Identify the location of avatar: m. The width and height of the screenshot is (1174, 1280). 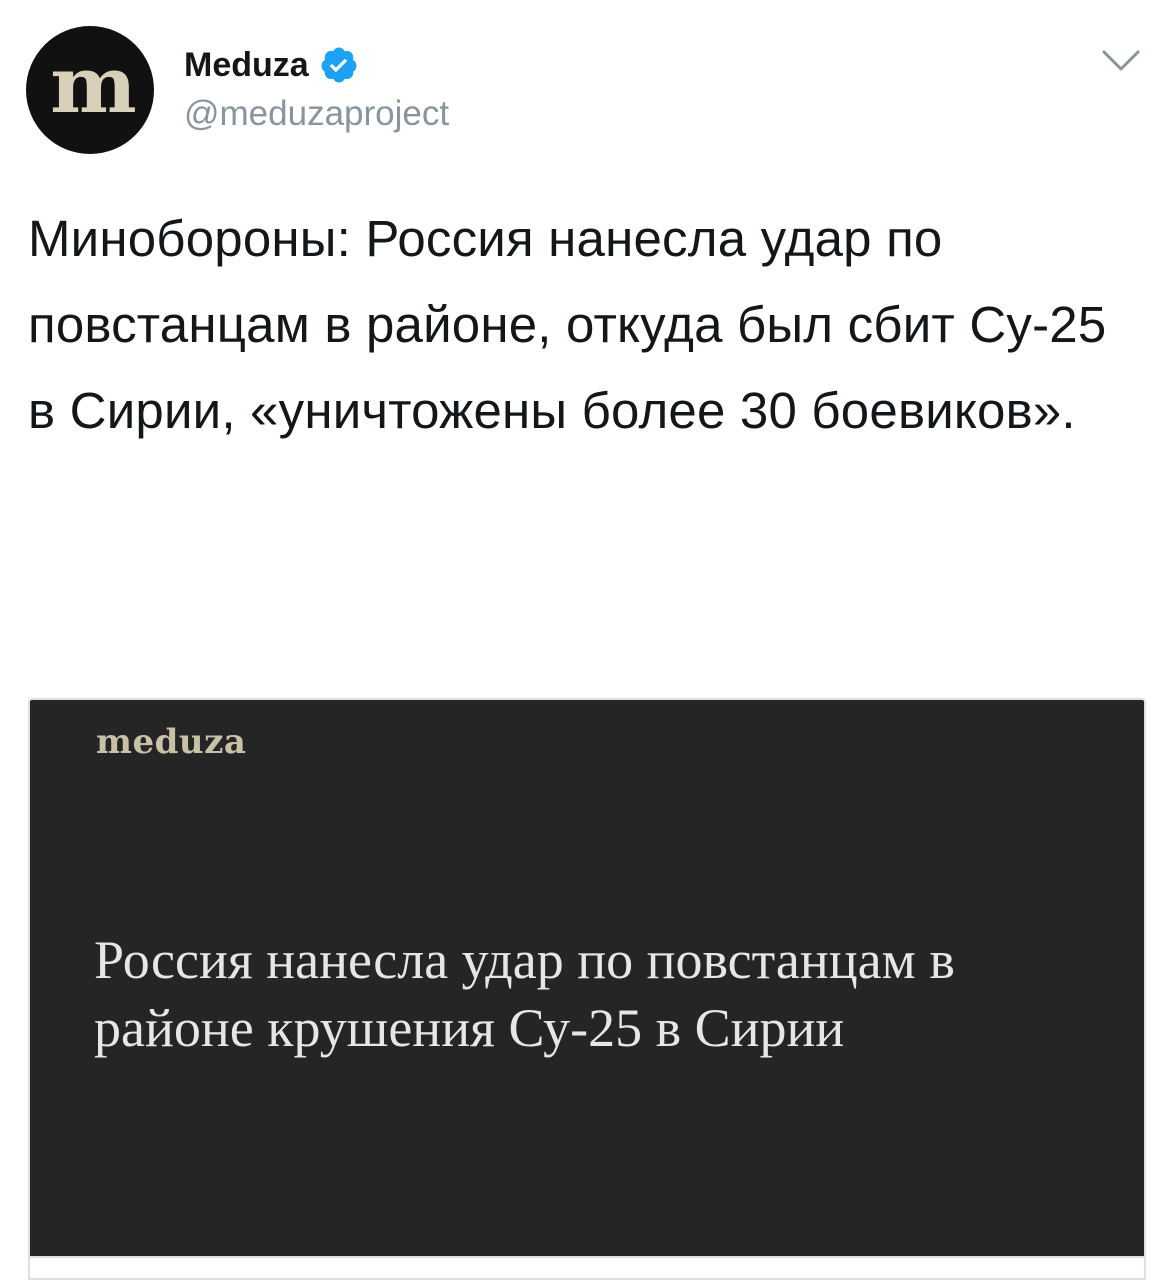
(90, 90).